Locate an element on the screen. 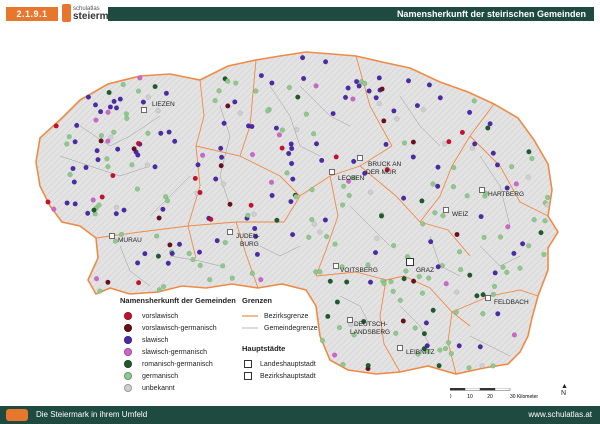 This screenshot has width=600, height=424. legend-title: Namensherkunft der Gemeinden is located at coordinates (178, 300).